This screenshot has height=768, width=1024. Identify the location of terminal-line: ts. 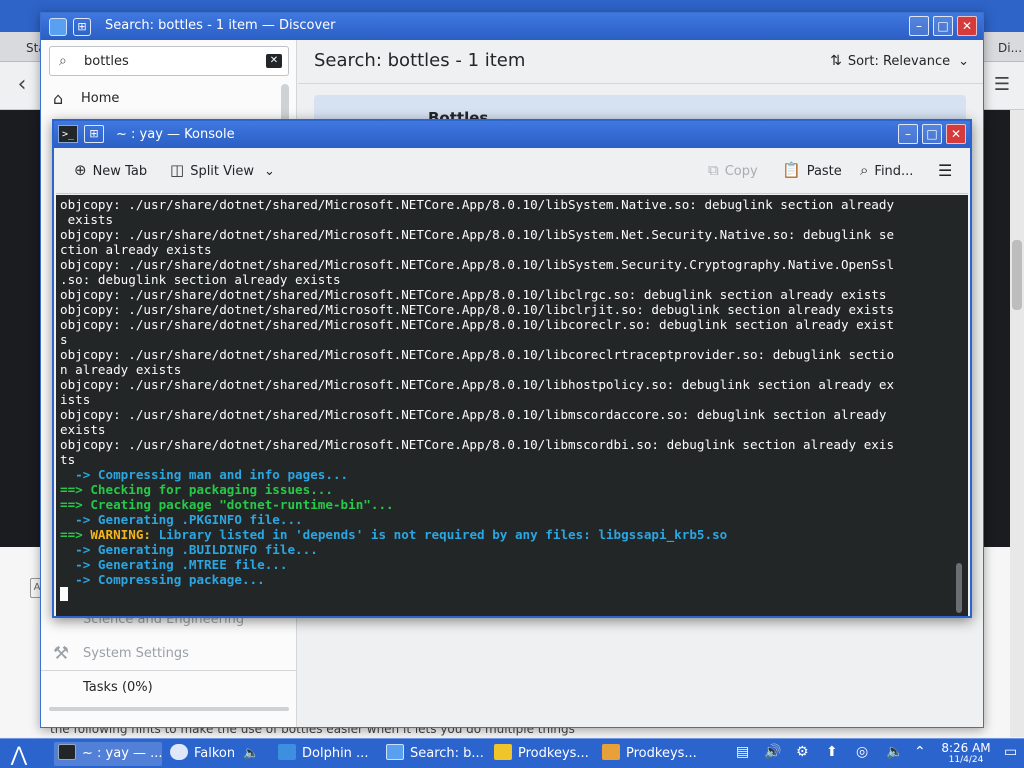
(502, 459).